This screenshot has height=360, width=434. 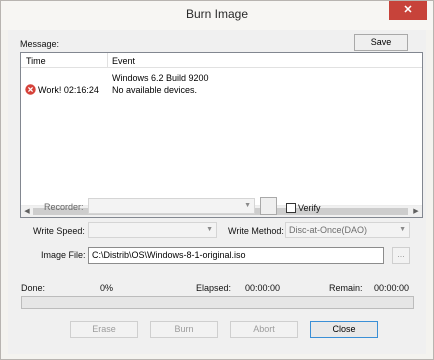 What do you see at coordinates (263, 288) in the screenshot?
I see `elapsed-value: 00:00:00` at bounding box center [263, 288].